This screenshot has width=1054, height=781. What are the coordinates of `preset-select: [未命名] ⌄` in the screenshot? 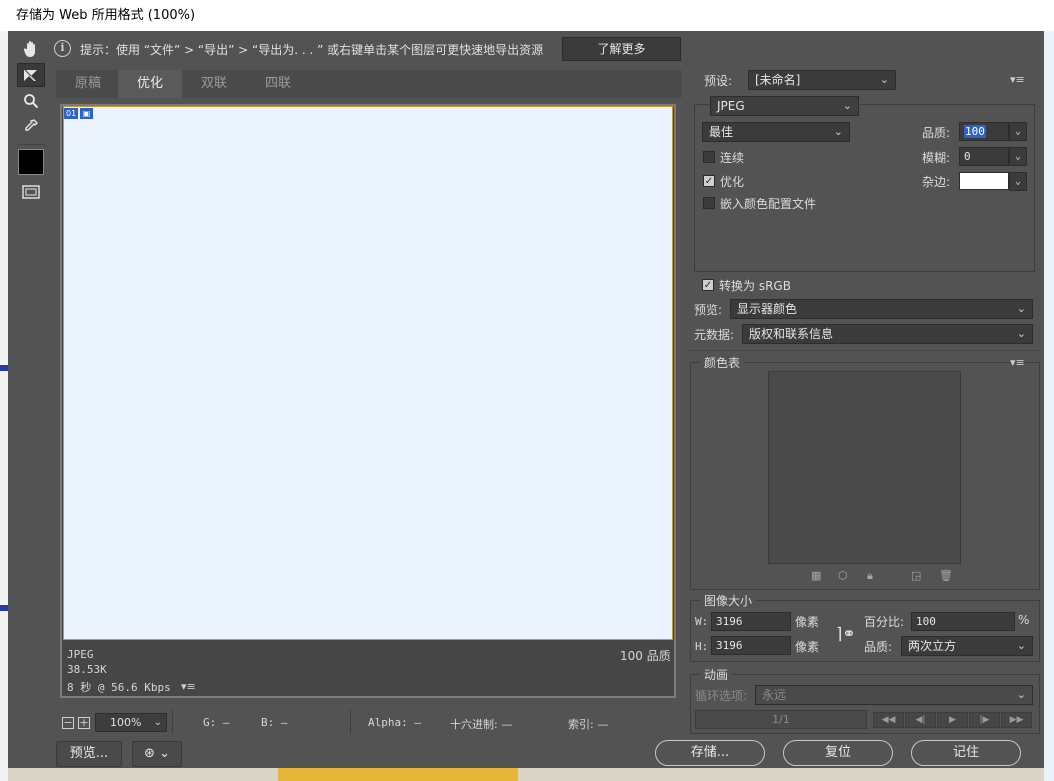 It's located at (822, 80).